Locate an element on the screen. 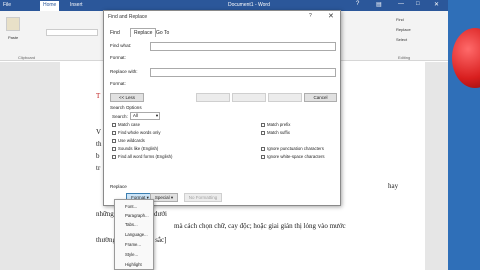 The height and width of the screenshot is (270, 480). paste-label: Paste is located at coordinates (13, 37).